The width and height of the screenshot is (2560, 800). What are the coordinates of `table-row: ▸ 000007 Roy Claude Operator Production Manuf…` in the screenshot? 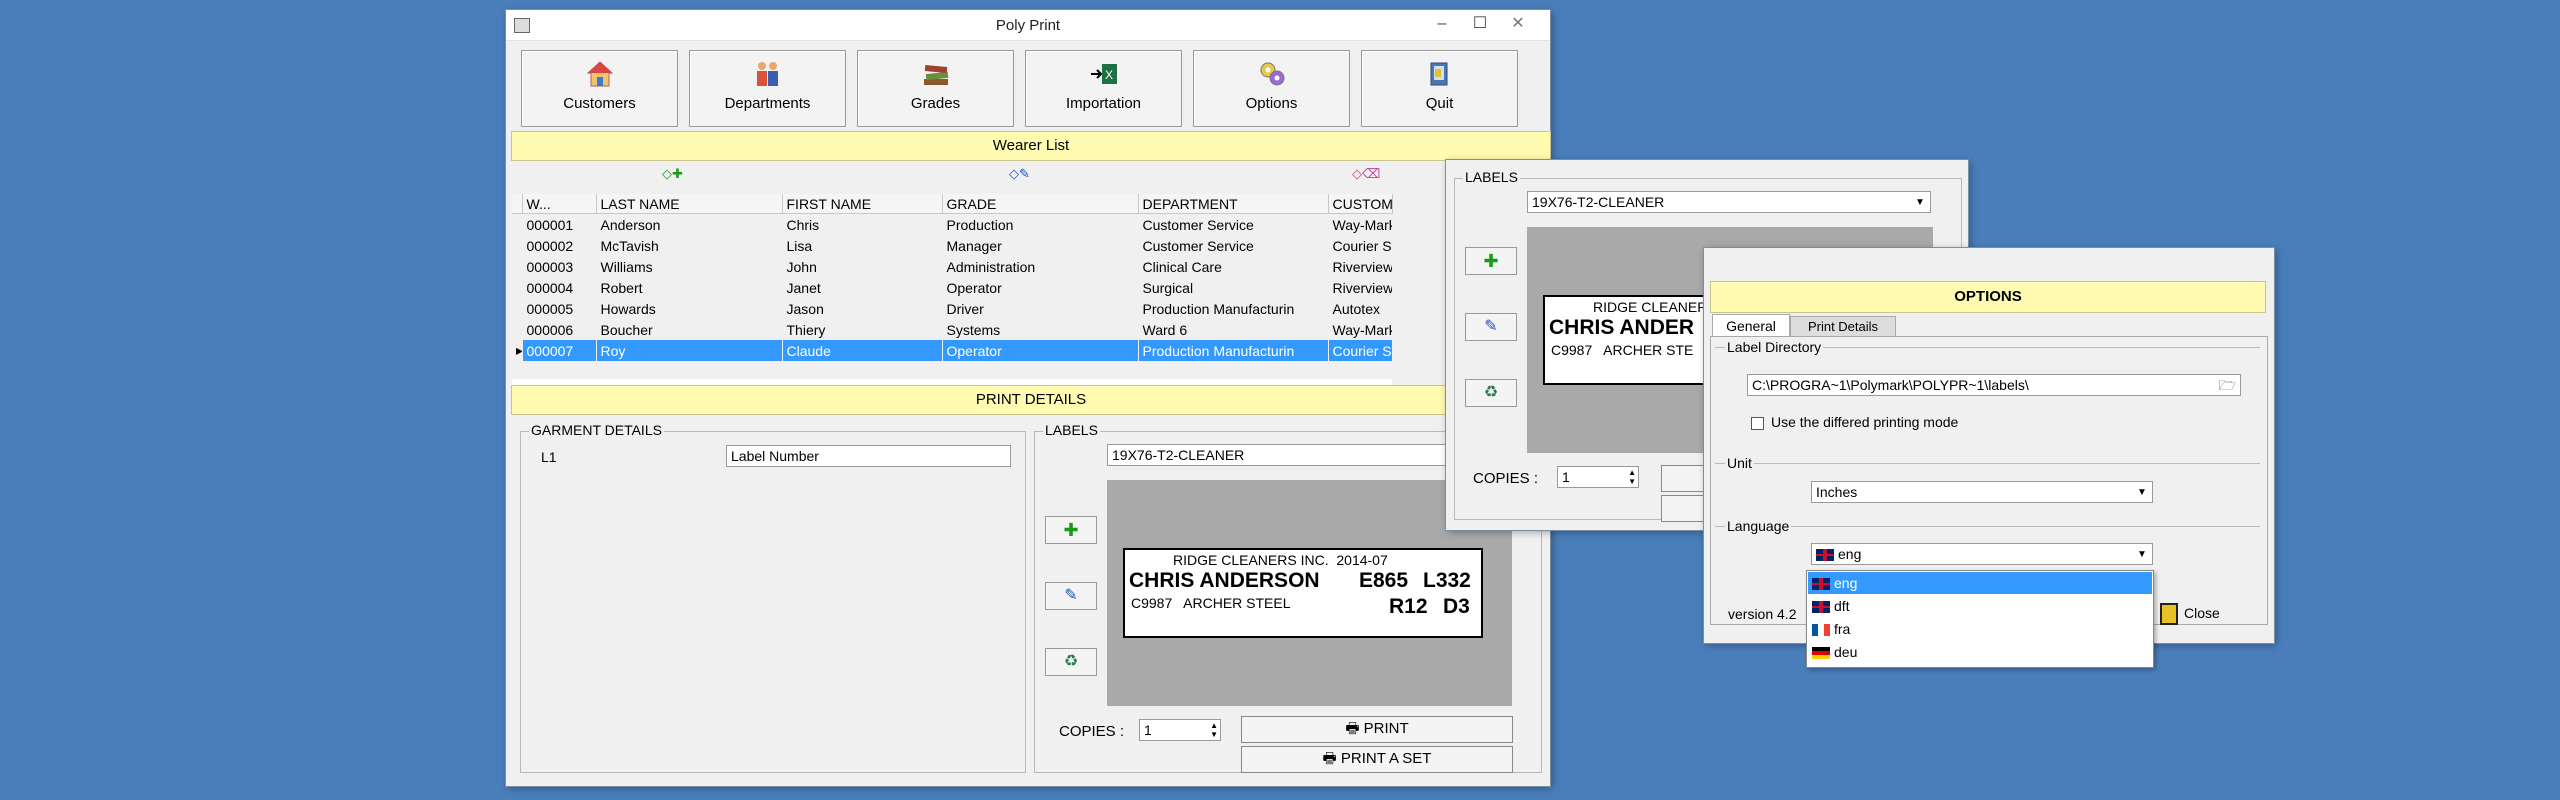 It's located at (952, 350).